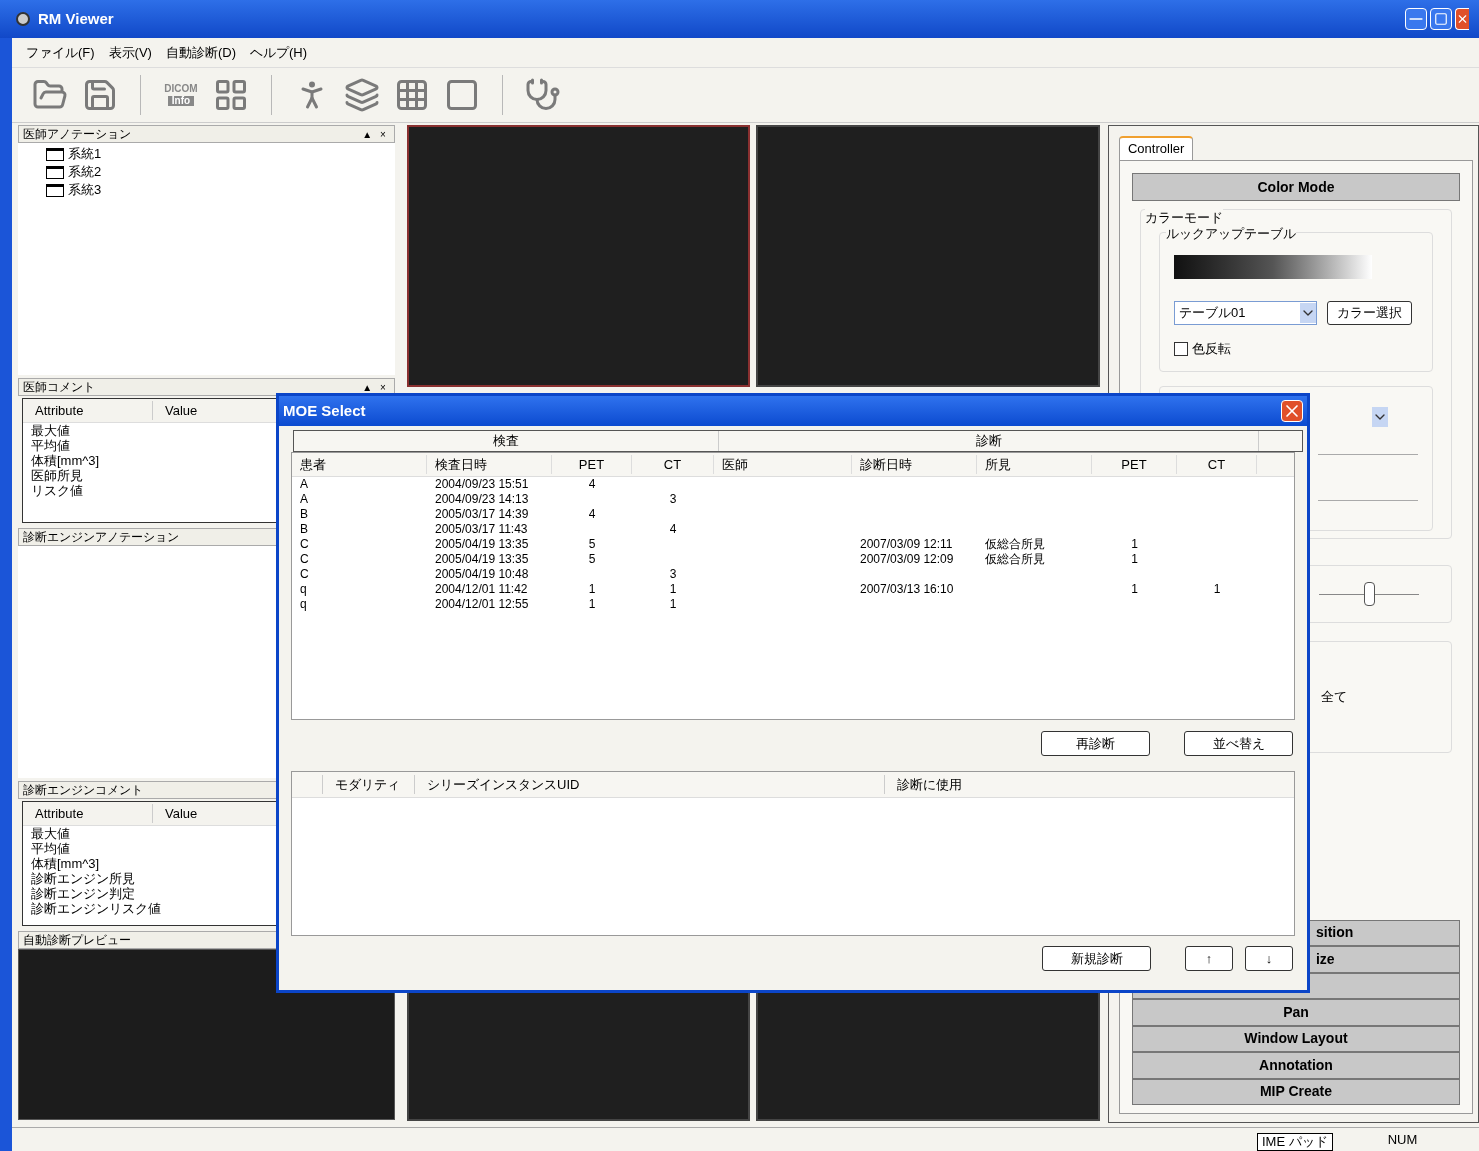 The height and width of the screenshot is (1151, 1479). I want to click on panel-title: 医師アノテーション, so click(77, 134).